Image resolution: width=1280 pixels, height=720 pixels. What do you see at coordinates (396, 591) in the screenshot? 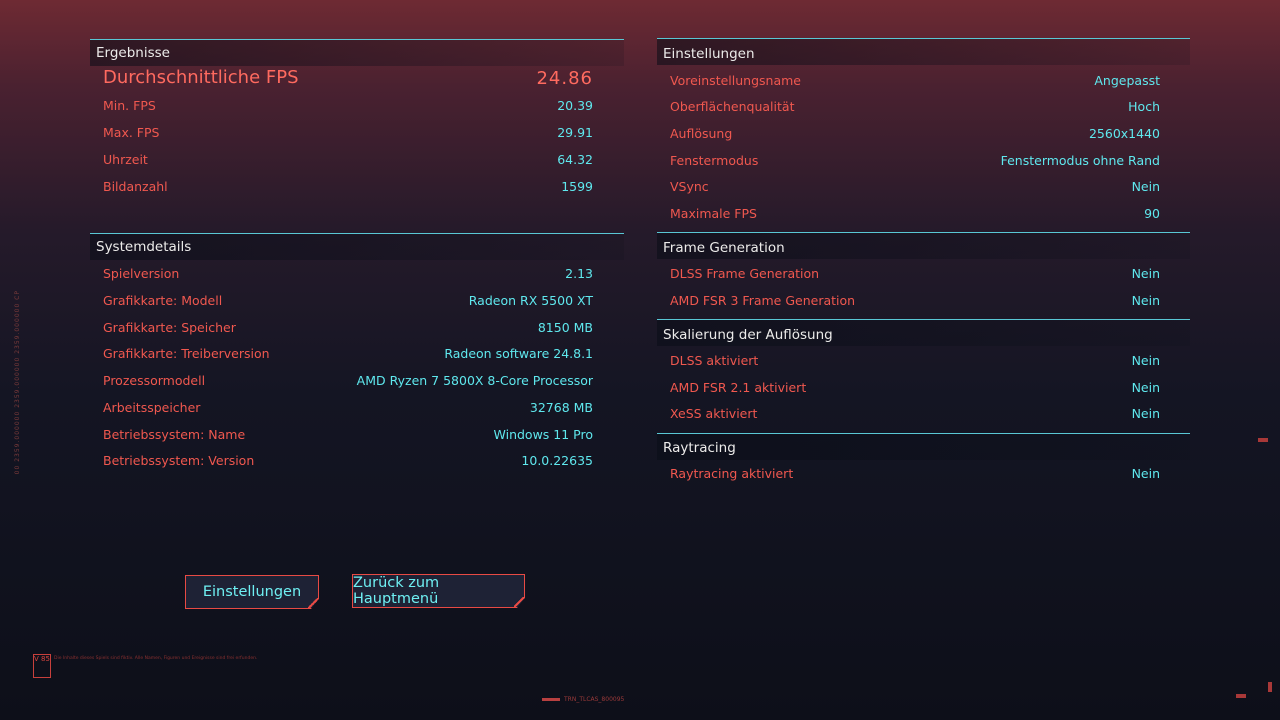
I see `main-menu-button-label: Zurück zum Hauptmenü` at bounding box center [396, 591].